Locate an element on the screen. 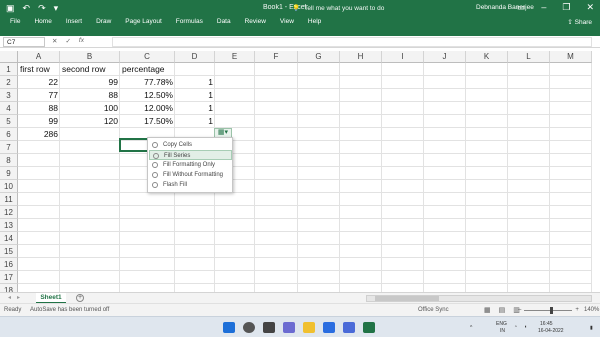 Image resolution: width=600 pixels, height=337 pixels. cell-c4: 12.00% is located at coordinates (147, 108).